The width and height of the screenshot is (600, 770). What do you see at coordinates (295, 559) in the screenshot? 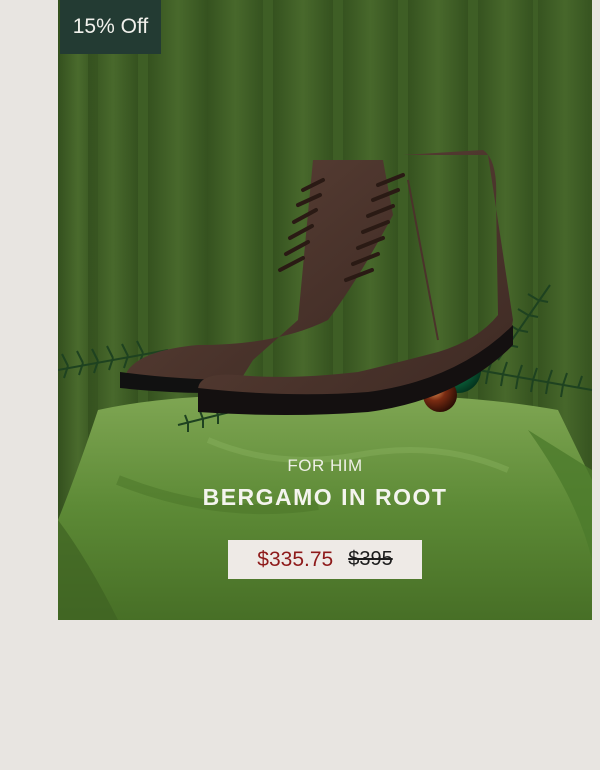
I see `sale-price: $335.75` at bounding box center [295, 559].